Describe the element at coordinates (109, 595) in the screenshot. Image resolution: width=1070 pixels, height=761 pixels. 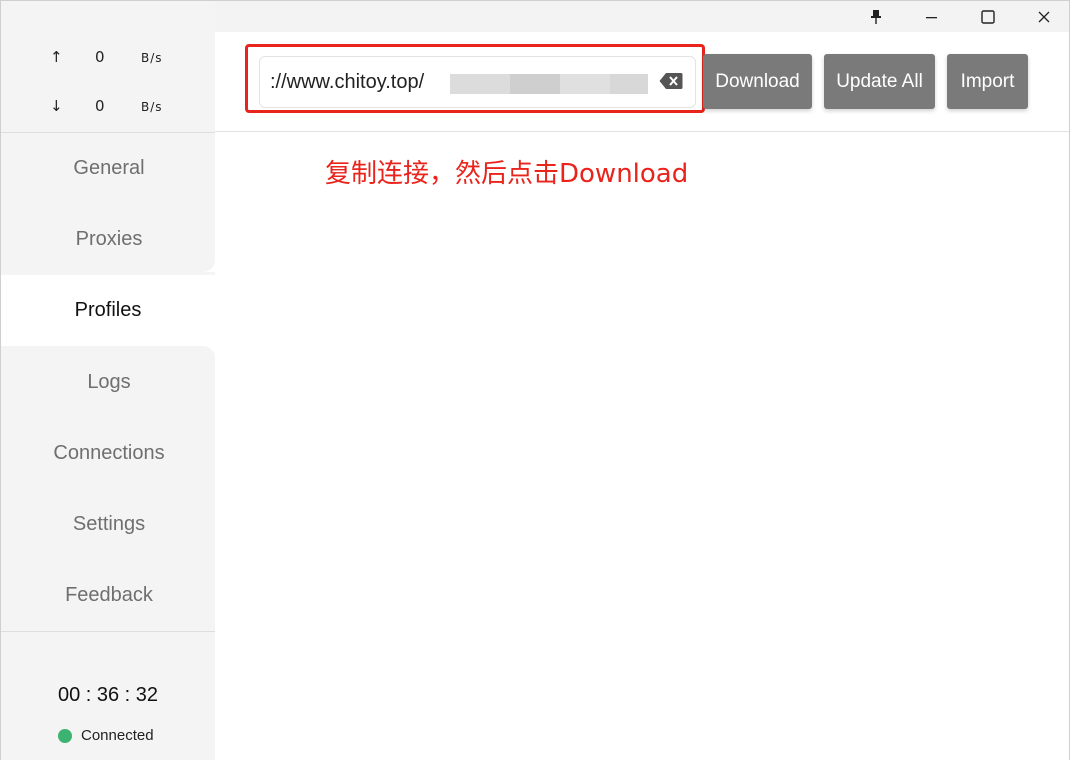
I see `sidebar-item-feedback: Feedback` at that location.